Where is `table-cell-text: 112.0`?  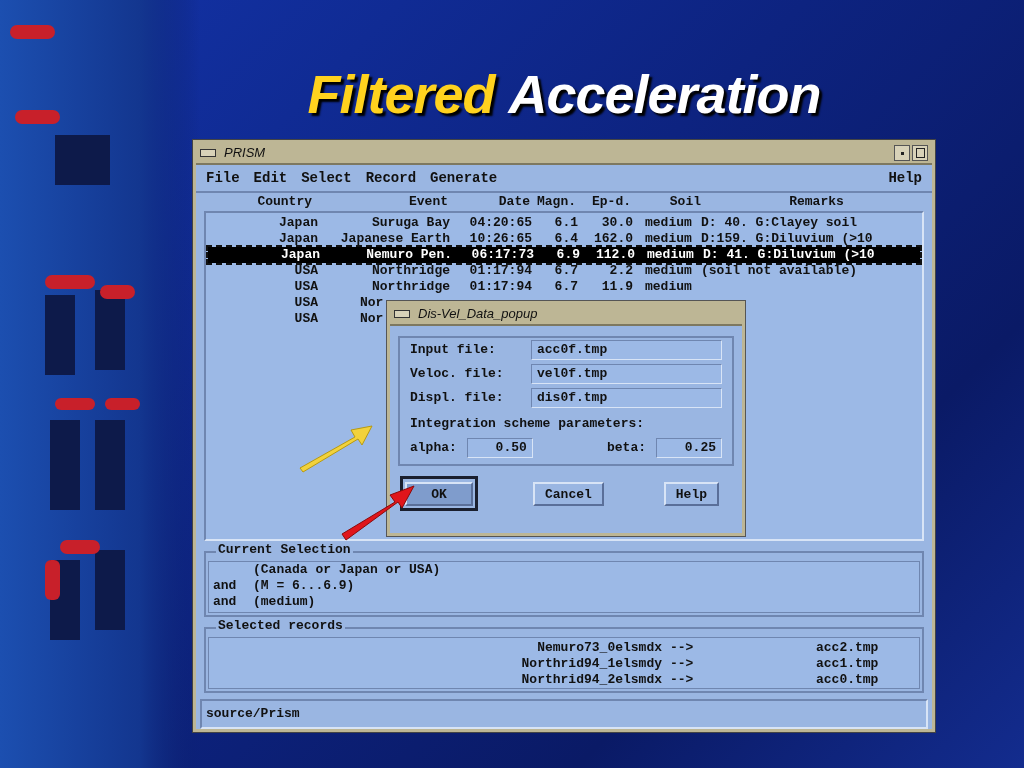 table-cell-text: 112.0 is located at coordinates (615, 255).